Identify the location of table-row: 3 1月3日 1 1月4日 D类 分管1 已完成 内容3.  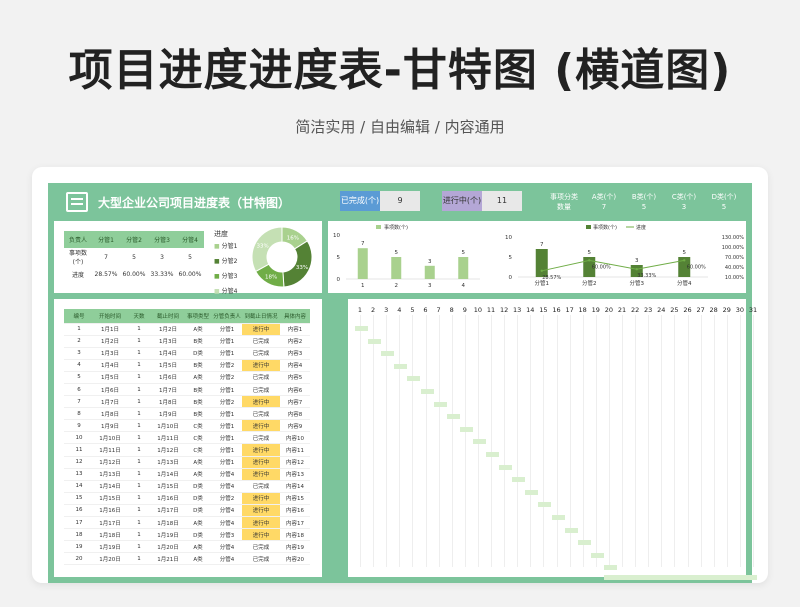
(187, 353).